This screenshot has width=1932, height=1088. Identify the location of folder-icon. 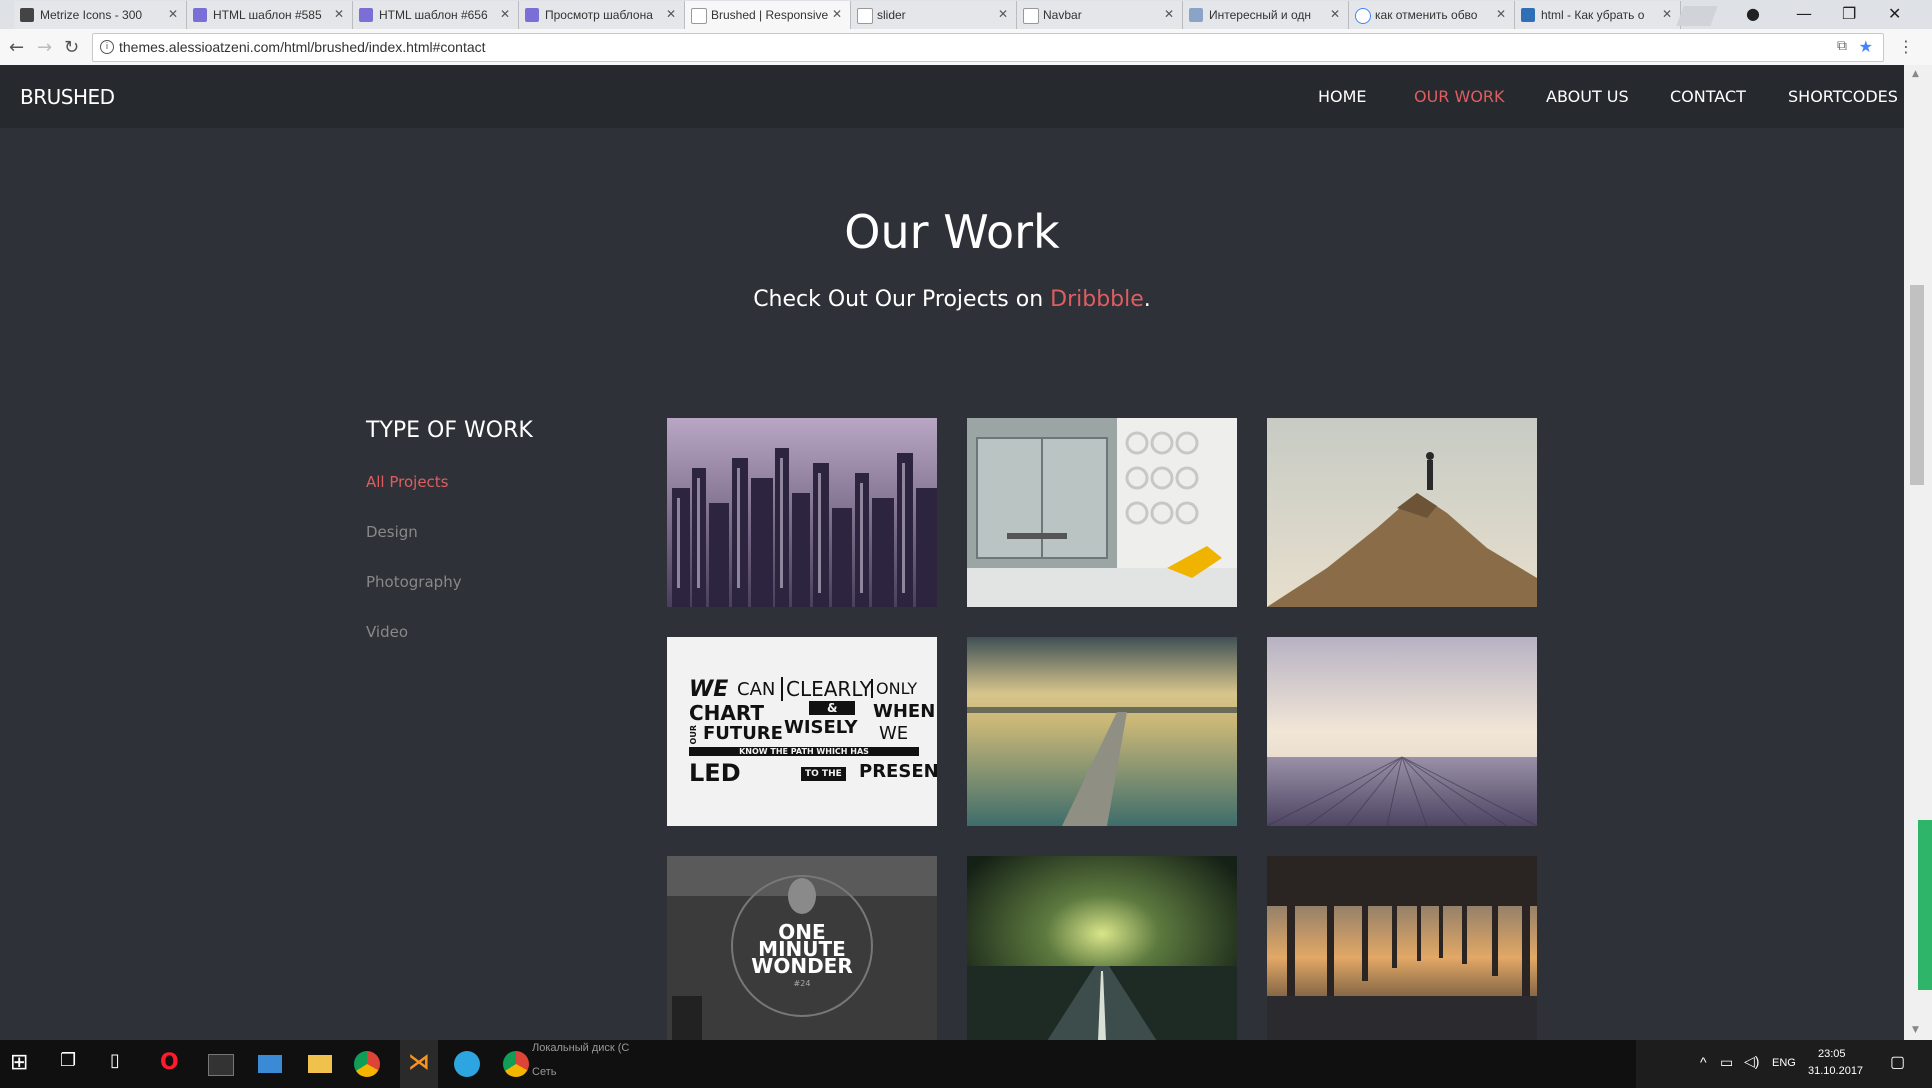
(320, 1064).